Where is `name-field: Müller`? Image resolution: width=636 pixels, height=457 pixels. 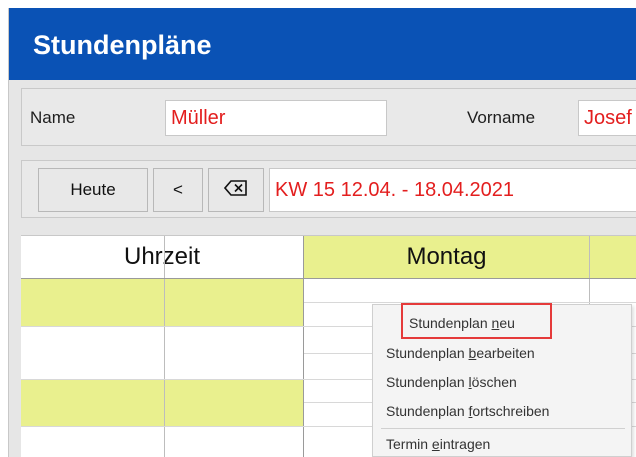 name-field: Müller is located at coordinates (276, 118).